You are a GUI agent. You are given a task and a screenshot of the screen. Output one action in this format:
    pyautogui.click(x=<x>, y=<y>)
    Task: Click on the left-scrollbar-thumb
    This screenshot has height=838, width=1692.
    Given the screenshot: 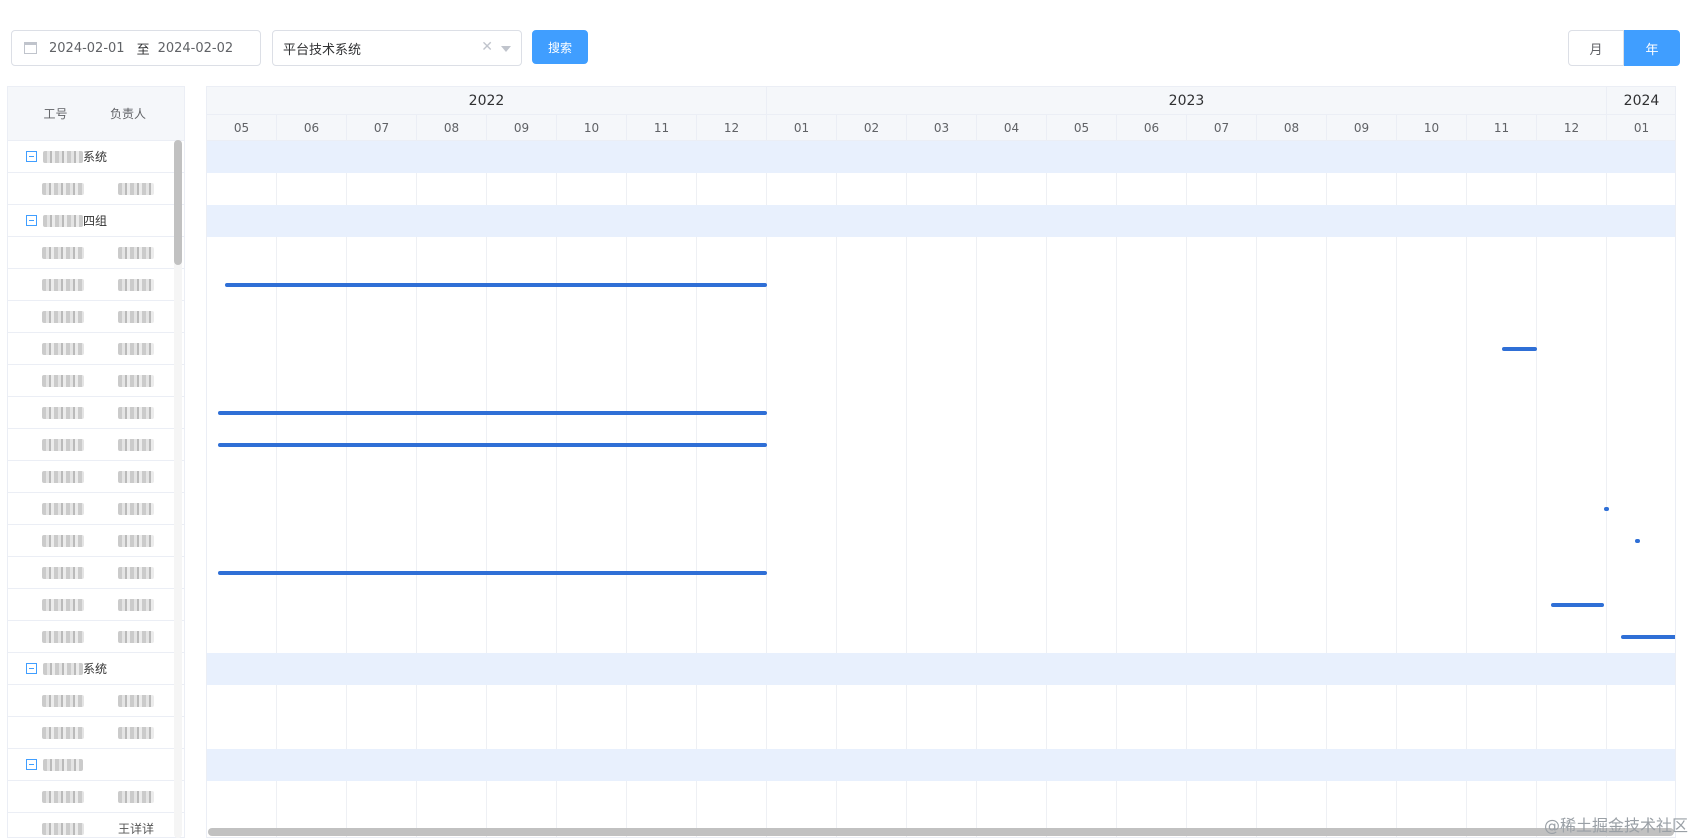 What is the action you would take?
    pyautogui.click(x=178, y=202)
    